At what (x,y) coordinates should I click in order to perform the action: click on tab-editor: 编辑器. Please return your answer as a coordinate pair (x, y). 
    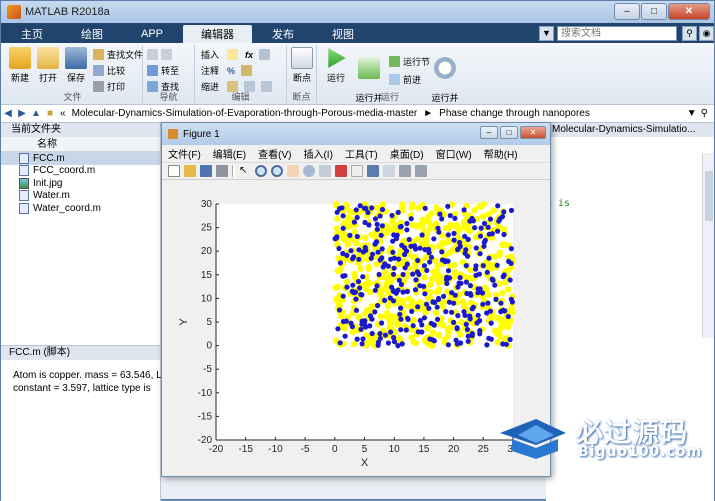
    Looking at the image, I should click on (218, 34).